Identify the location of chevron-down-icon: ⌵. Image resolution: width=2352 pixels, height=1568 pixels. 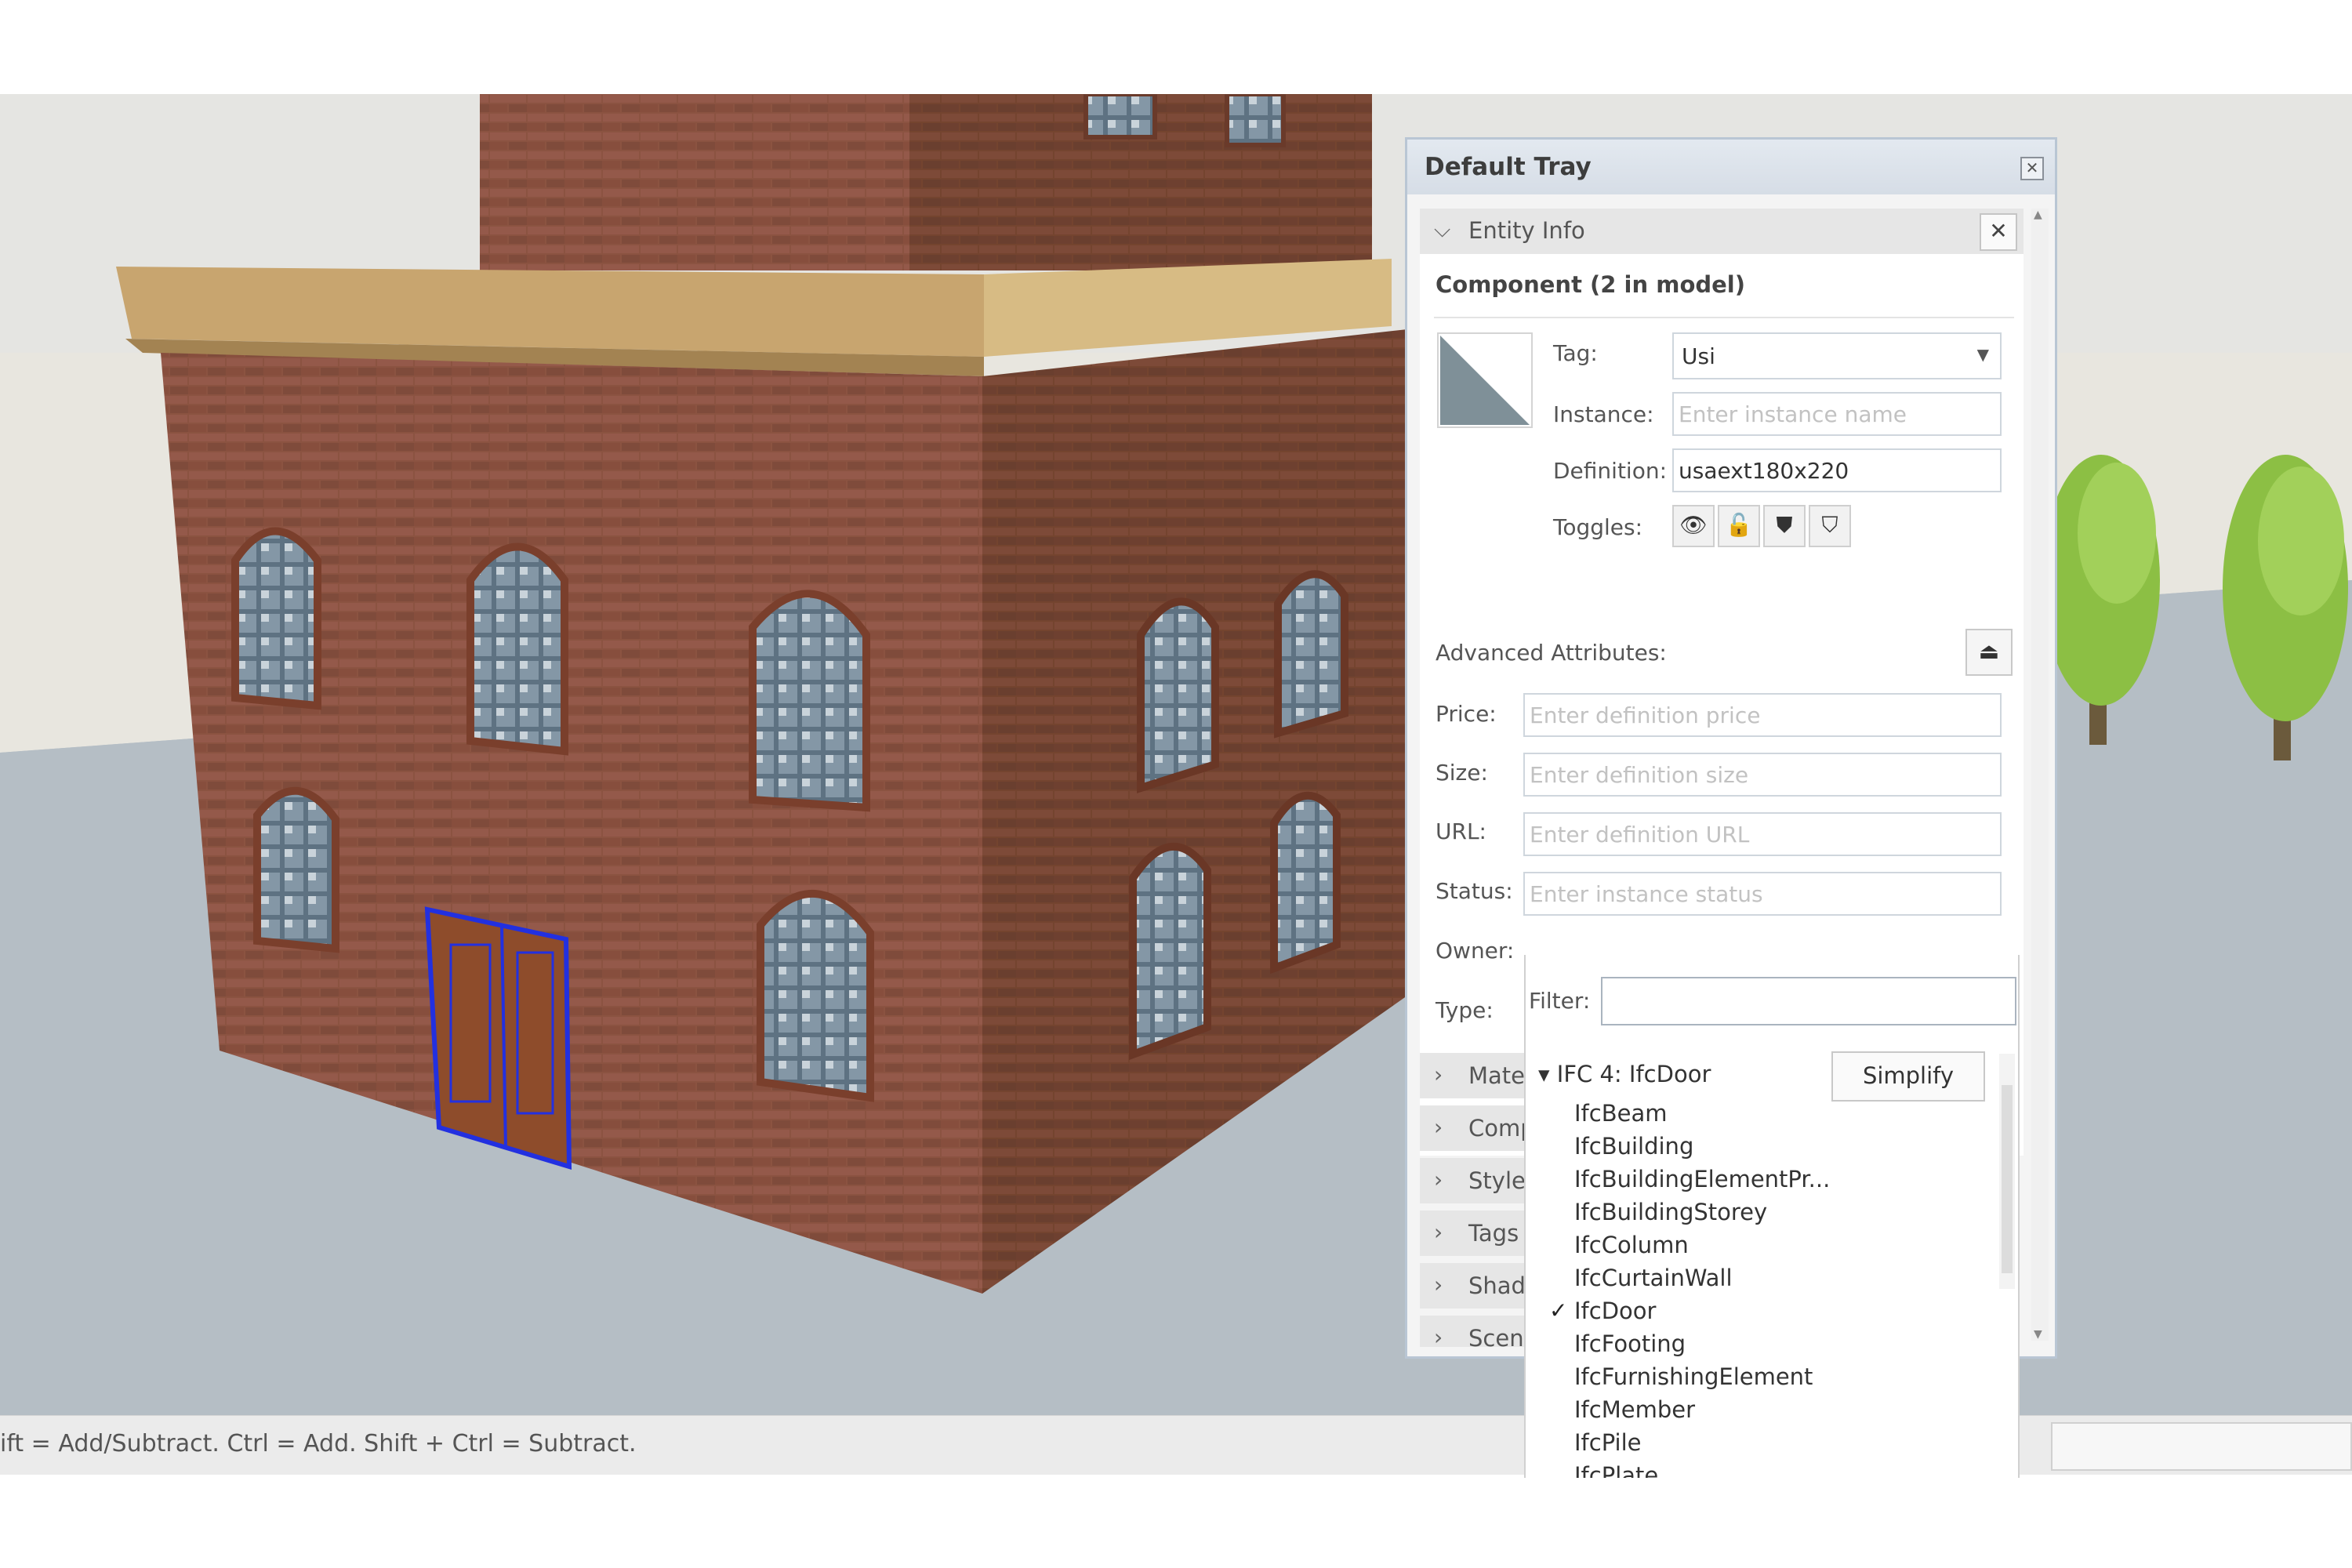
(1443, 229).